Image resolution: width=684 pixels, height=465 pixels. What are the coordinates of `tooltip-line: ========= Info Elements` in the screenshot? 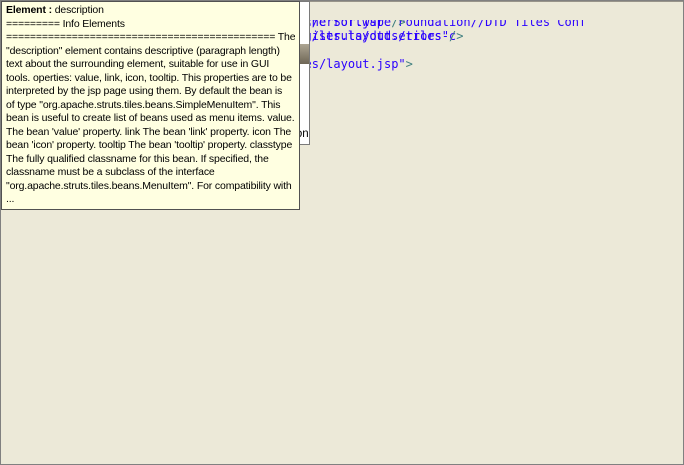 It's located at (65, 23).